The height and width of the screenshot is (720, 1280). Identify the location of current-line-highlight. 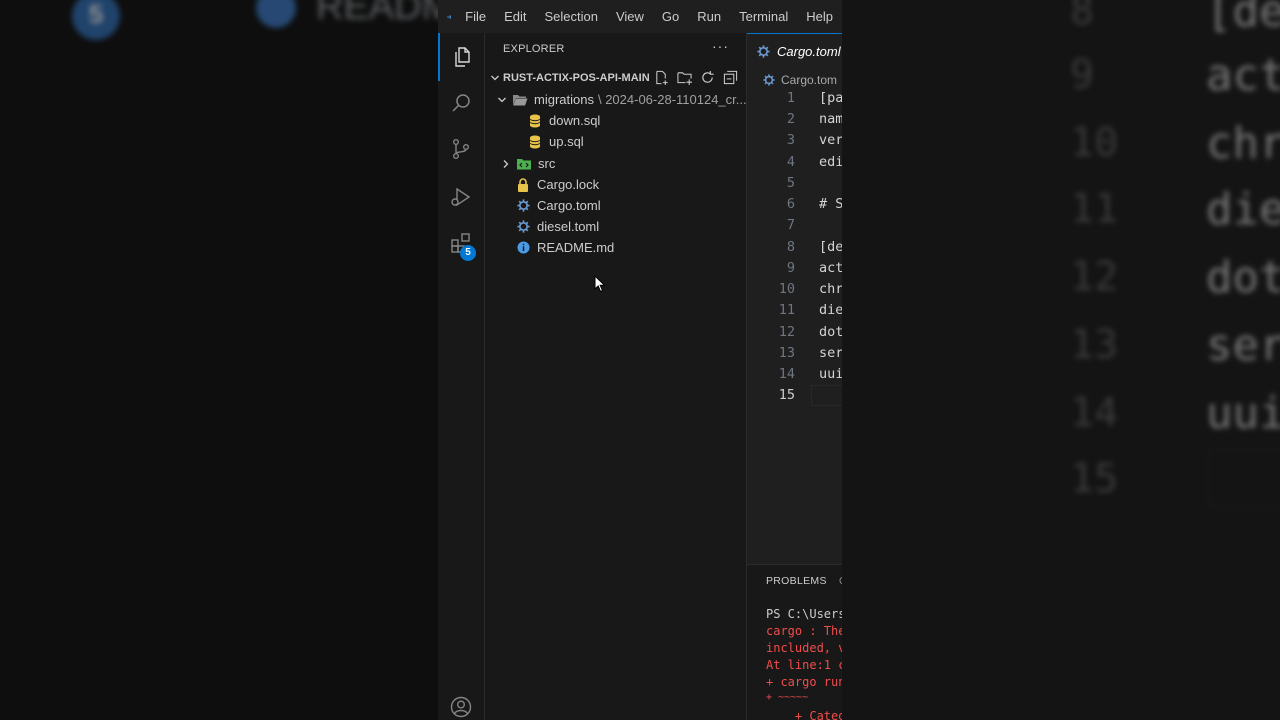
(826, 395).